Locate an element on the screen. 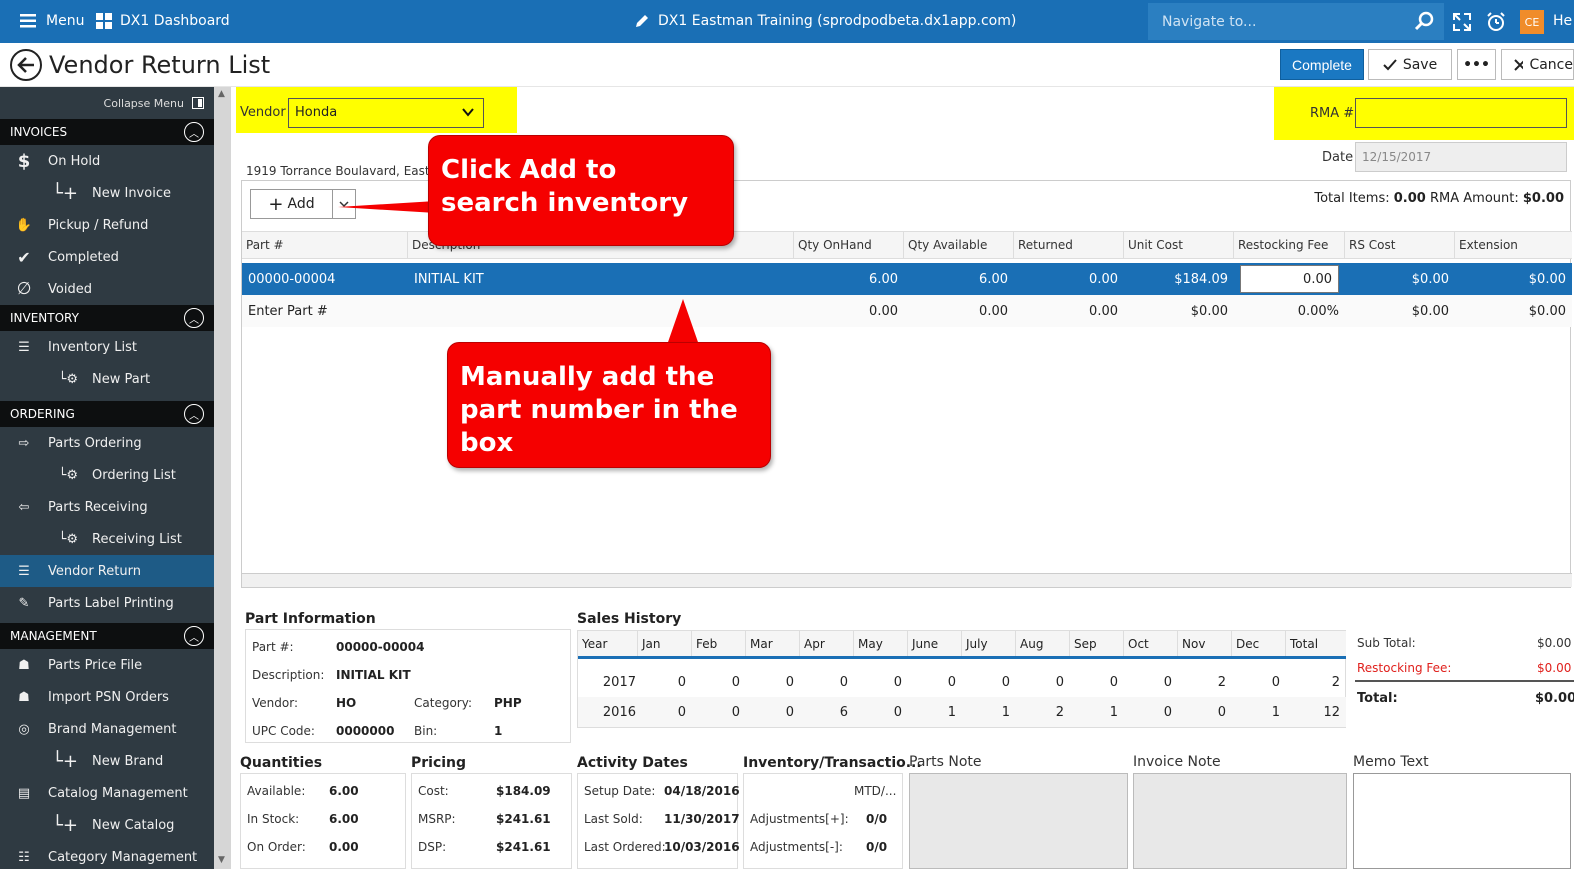 This screenshot has width=1574, height=873. complete-button: Complete is located at coordinates (1322, 64).